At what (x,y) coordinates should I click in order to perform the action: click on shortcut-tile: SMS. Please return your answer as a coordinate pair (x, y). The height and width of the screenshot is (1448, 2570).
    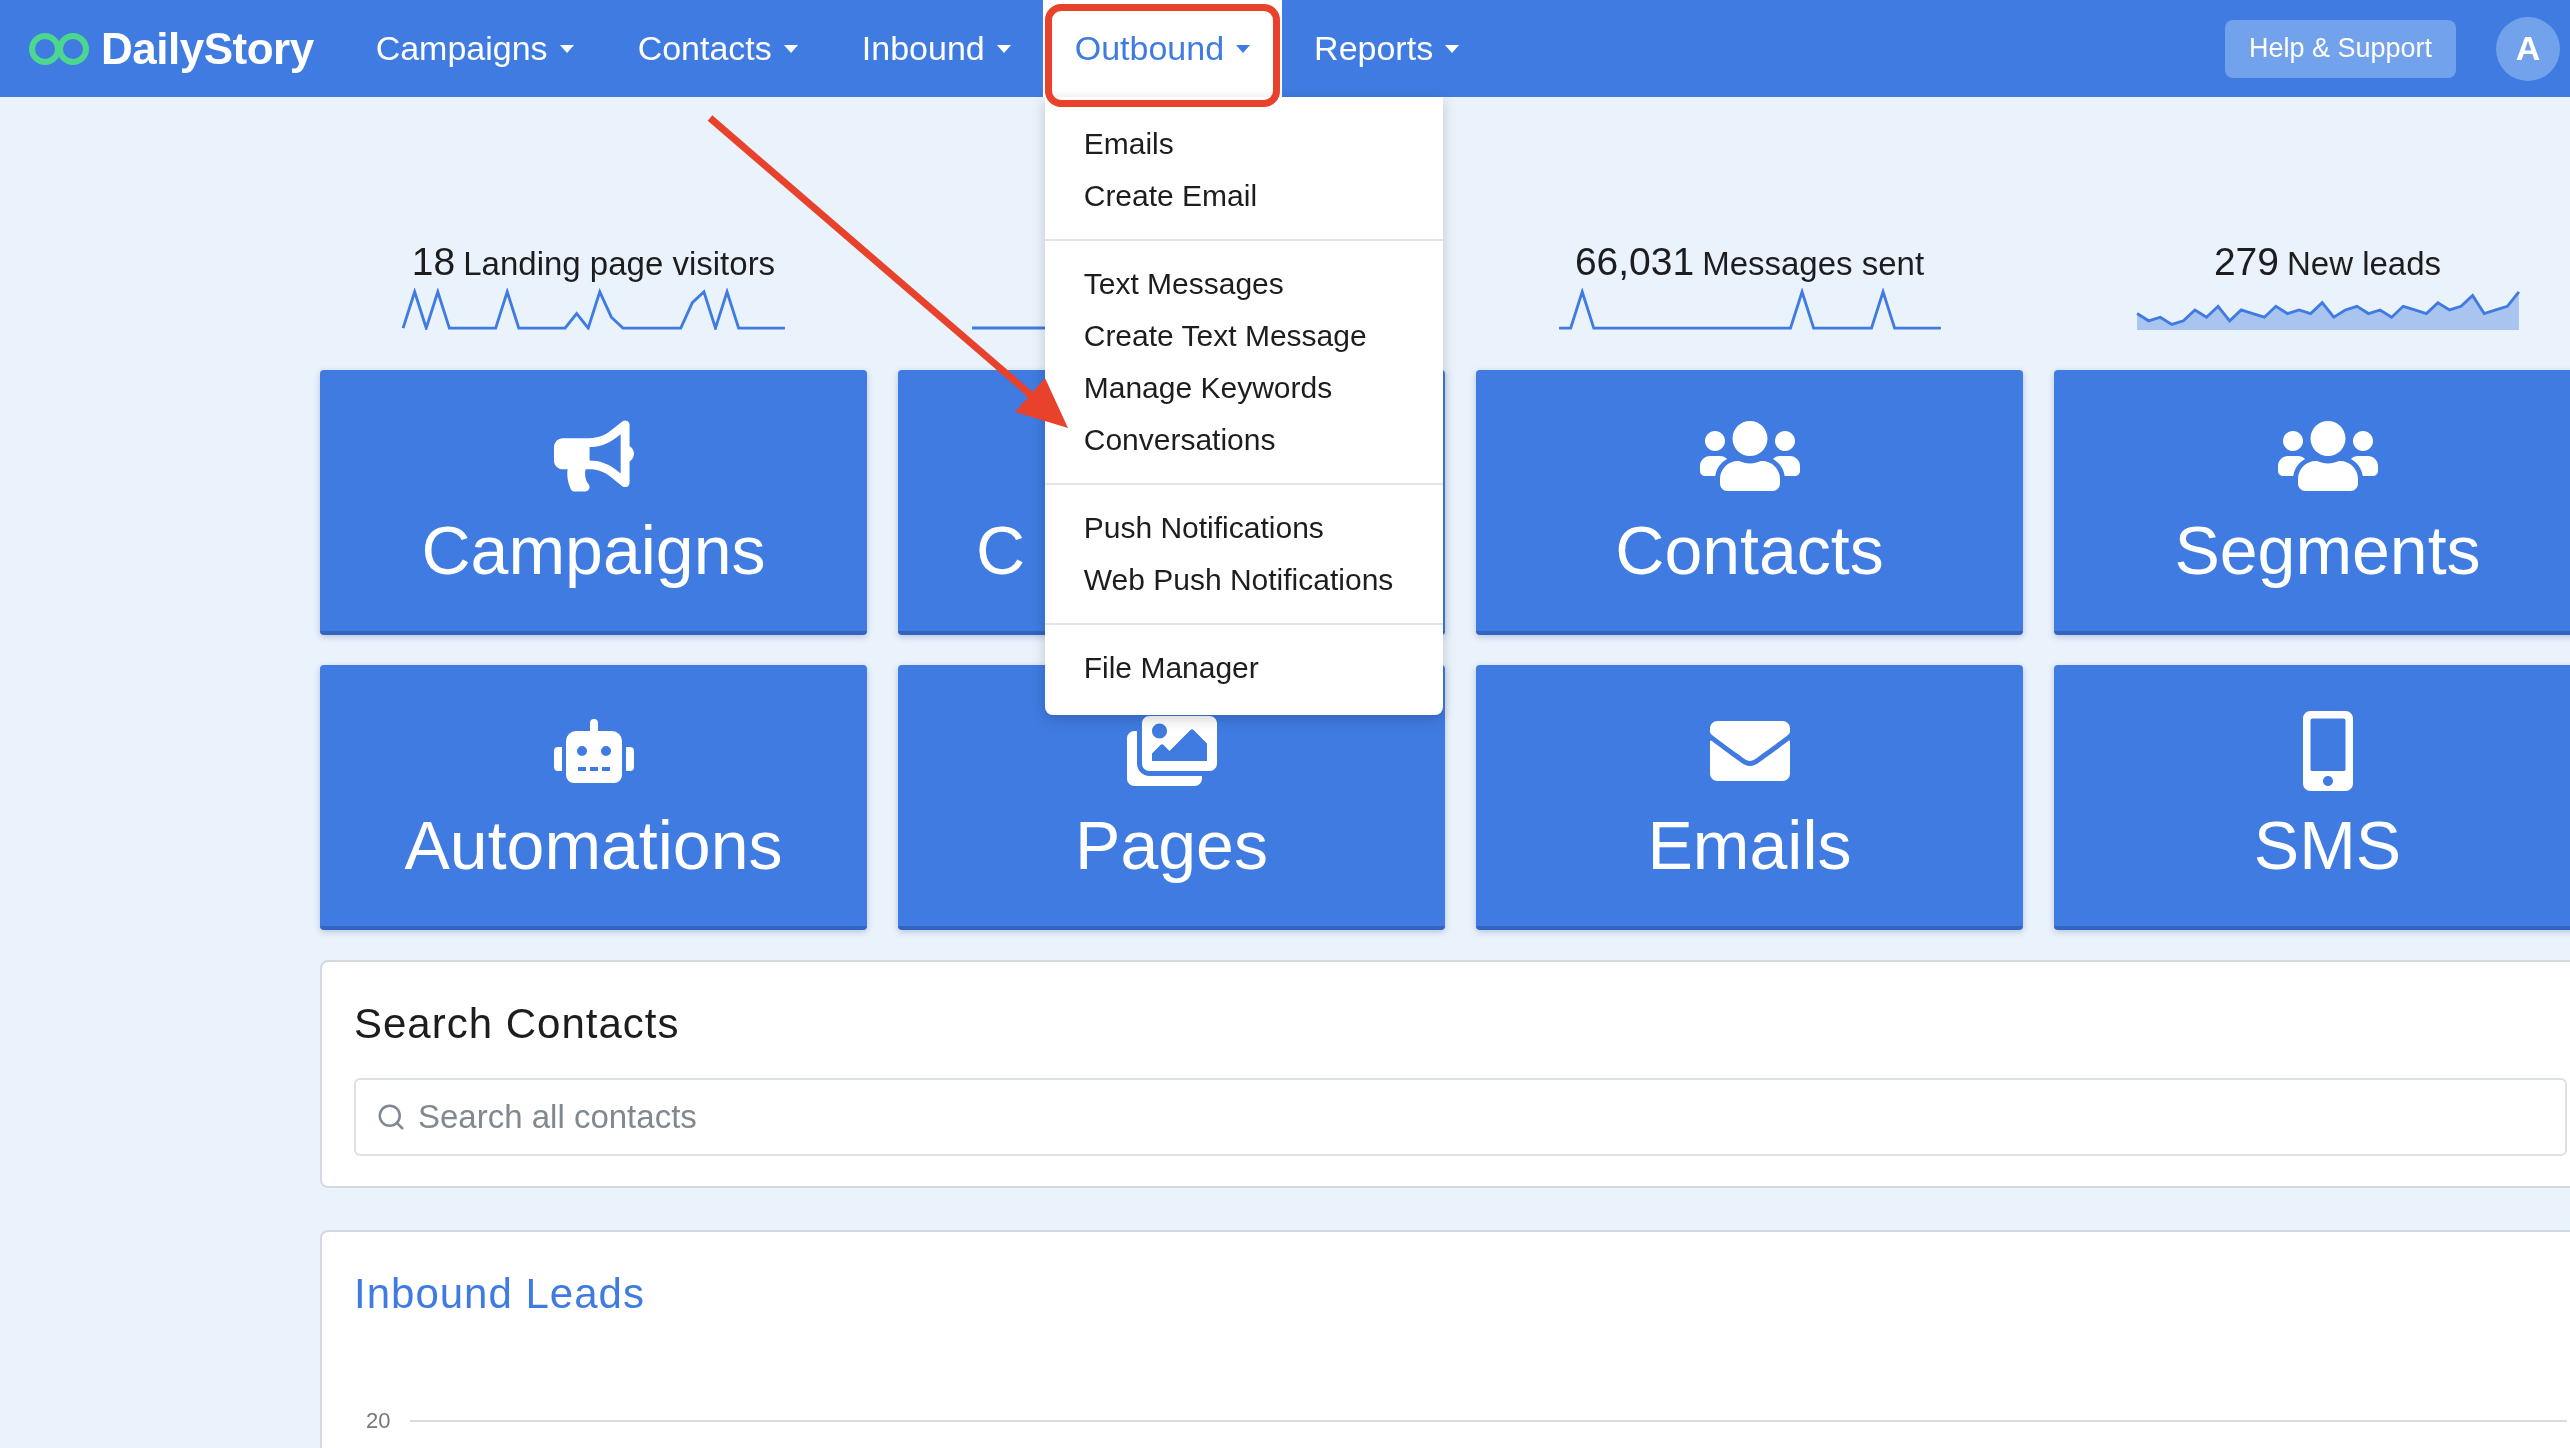
    Looking at the image, I should click on (2312, 797).